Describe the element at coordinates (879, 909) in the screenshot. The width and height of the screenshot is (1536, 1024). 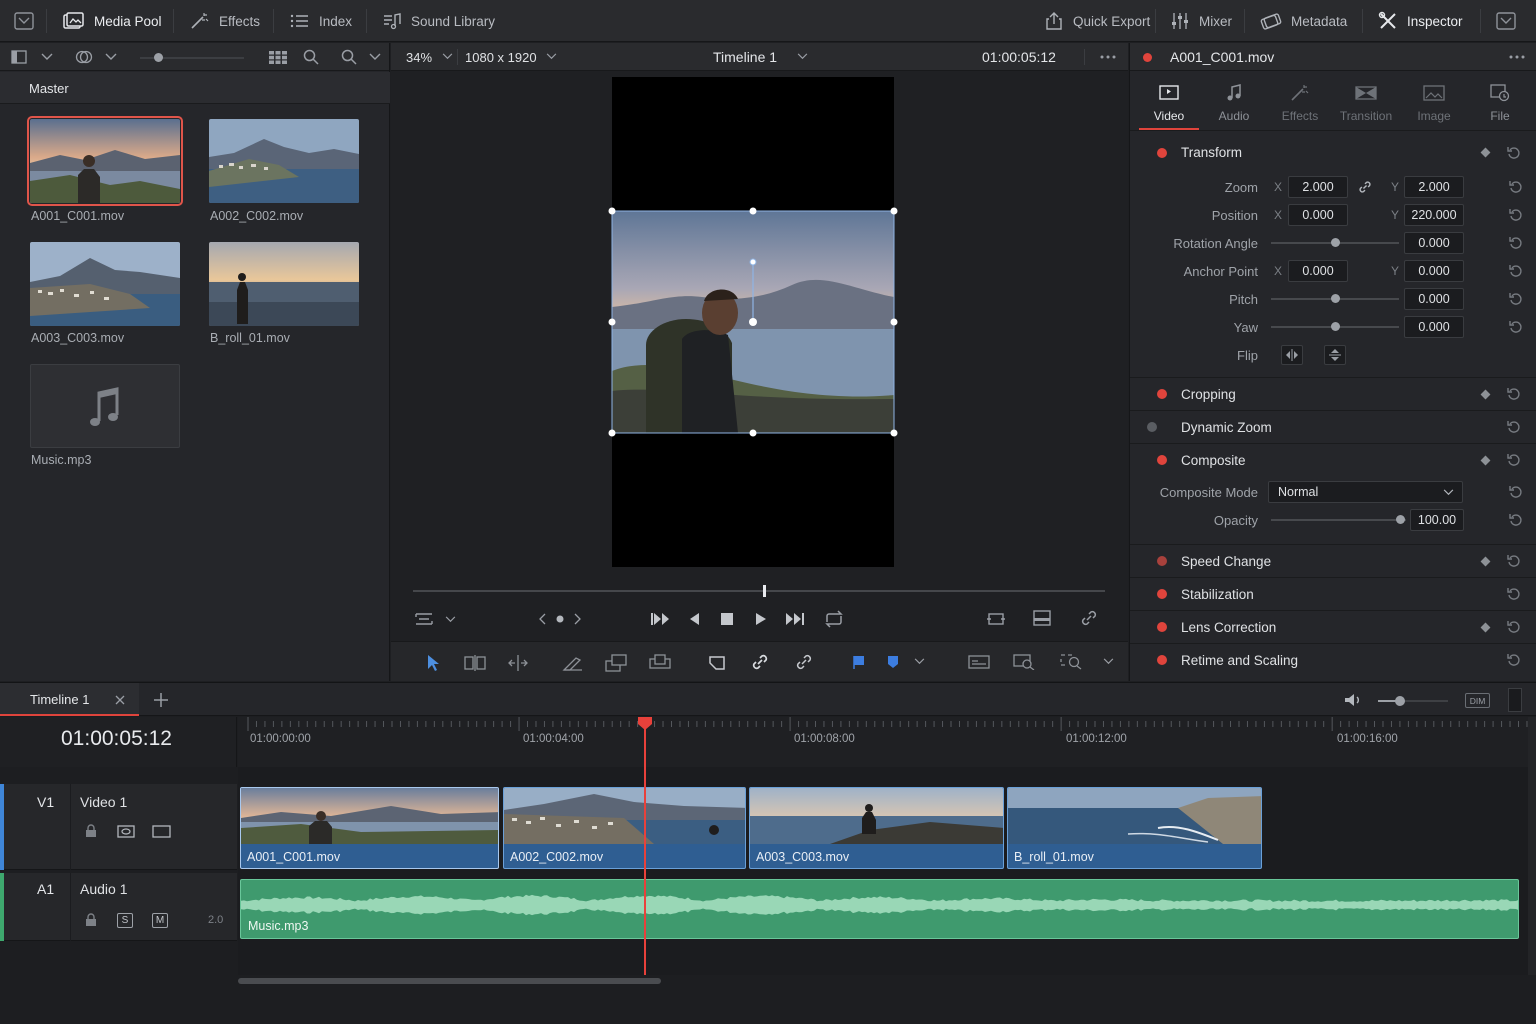
I see `timeline-audio-clip: Music.mp3` at that location.